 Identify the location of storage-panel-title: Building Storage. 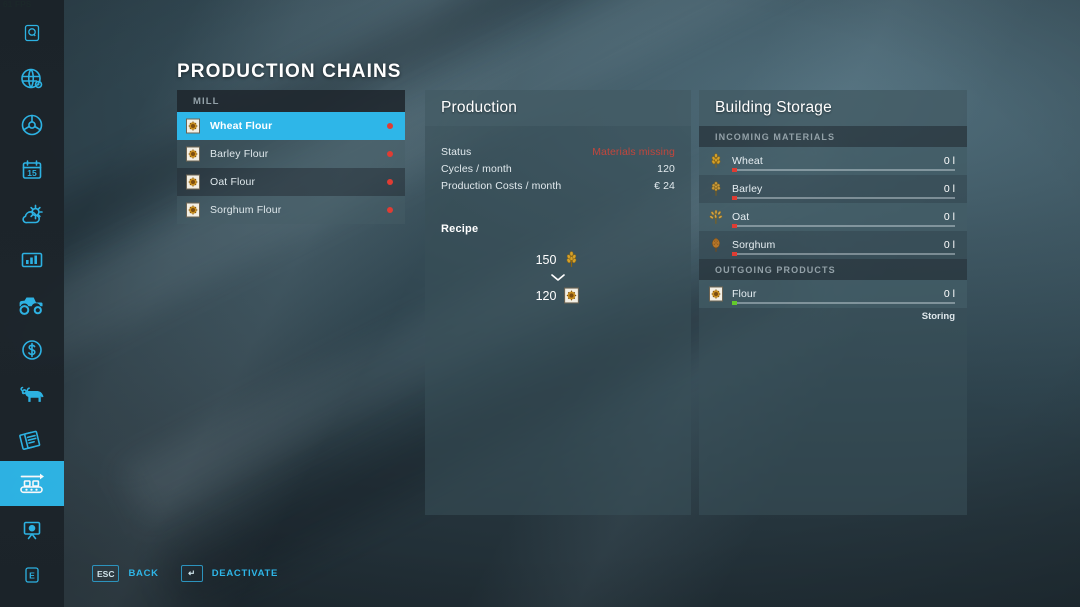
(773, 107).